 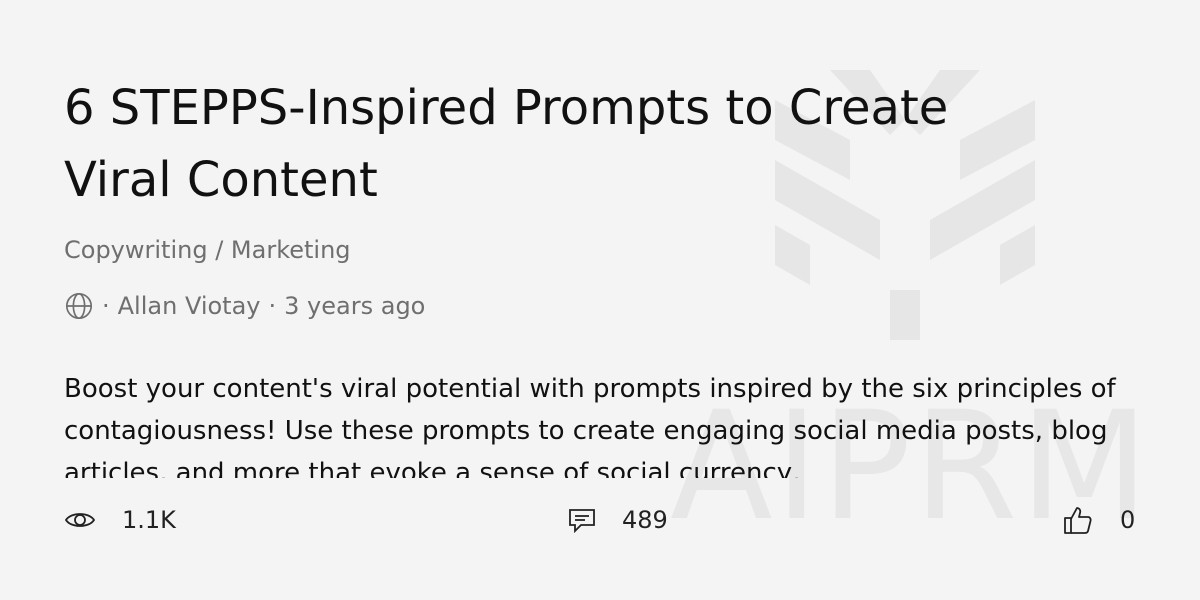 What do you see at coordinates (189, 306) in the screenshot?
I see `author-name: Allan Viotay` at bounding box center [189, 306].